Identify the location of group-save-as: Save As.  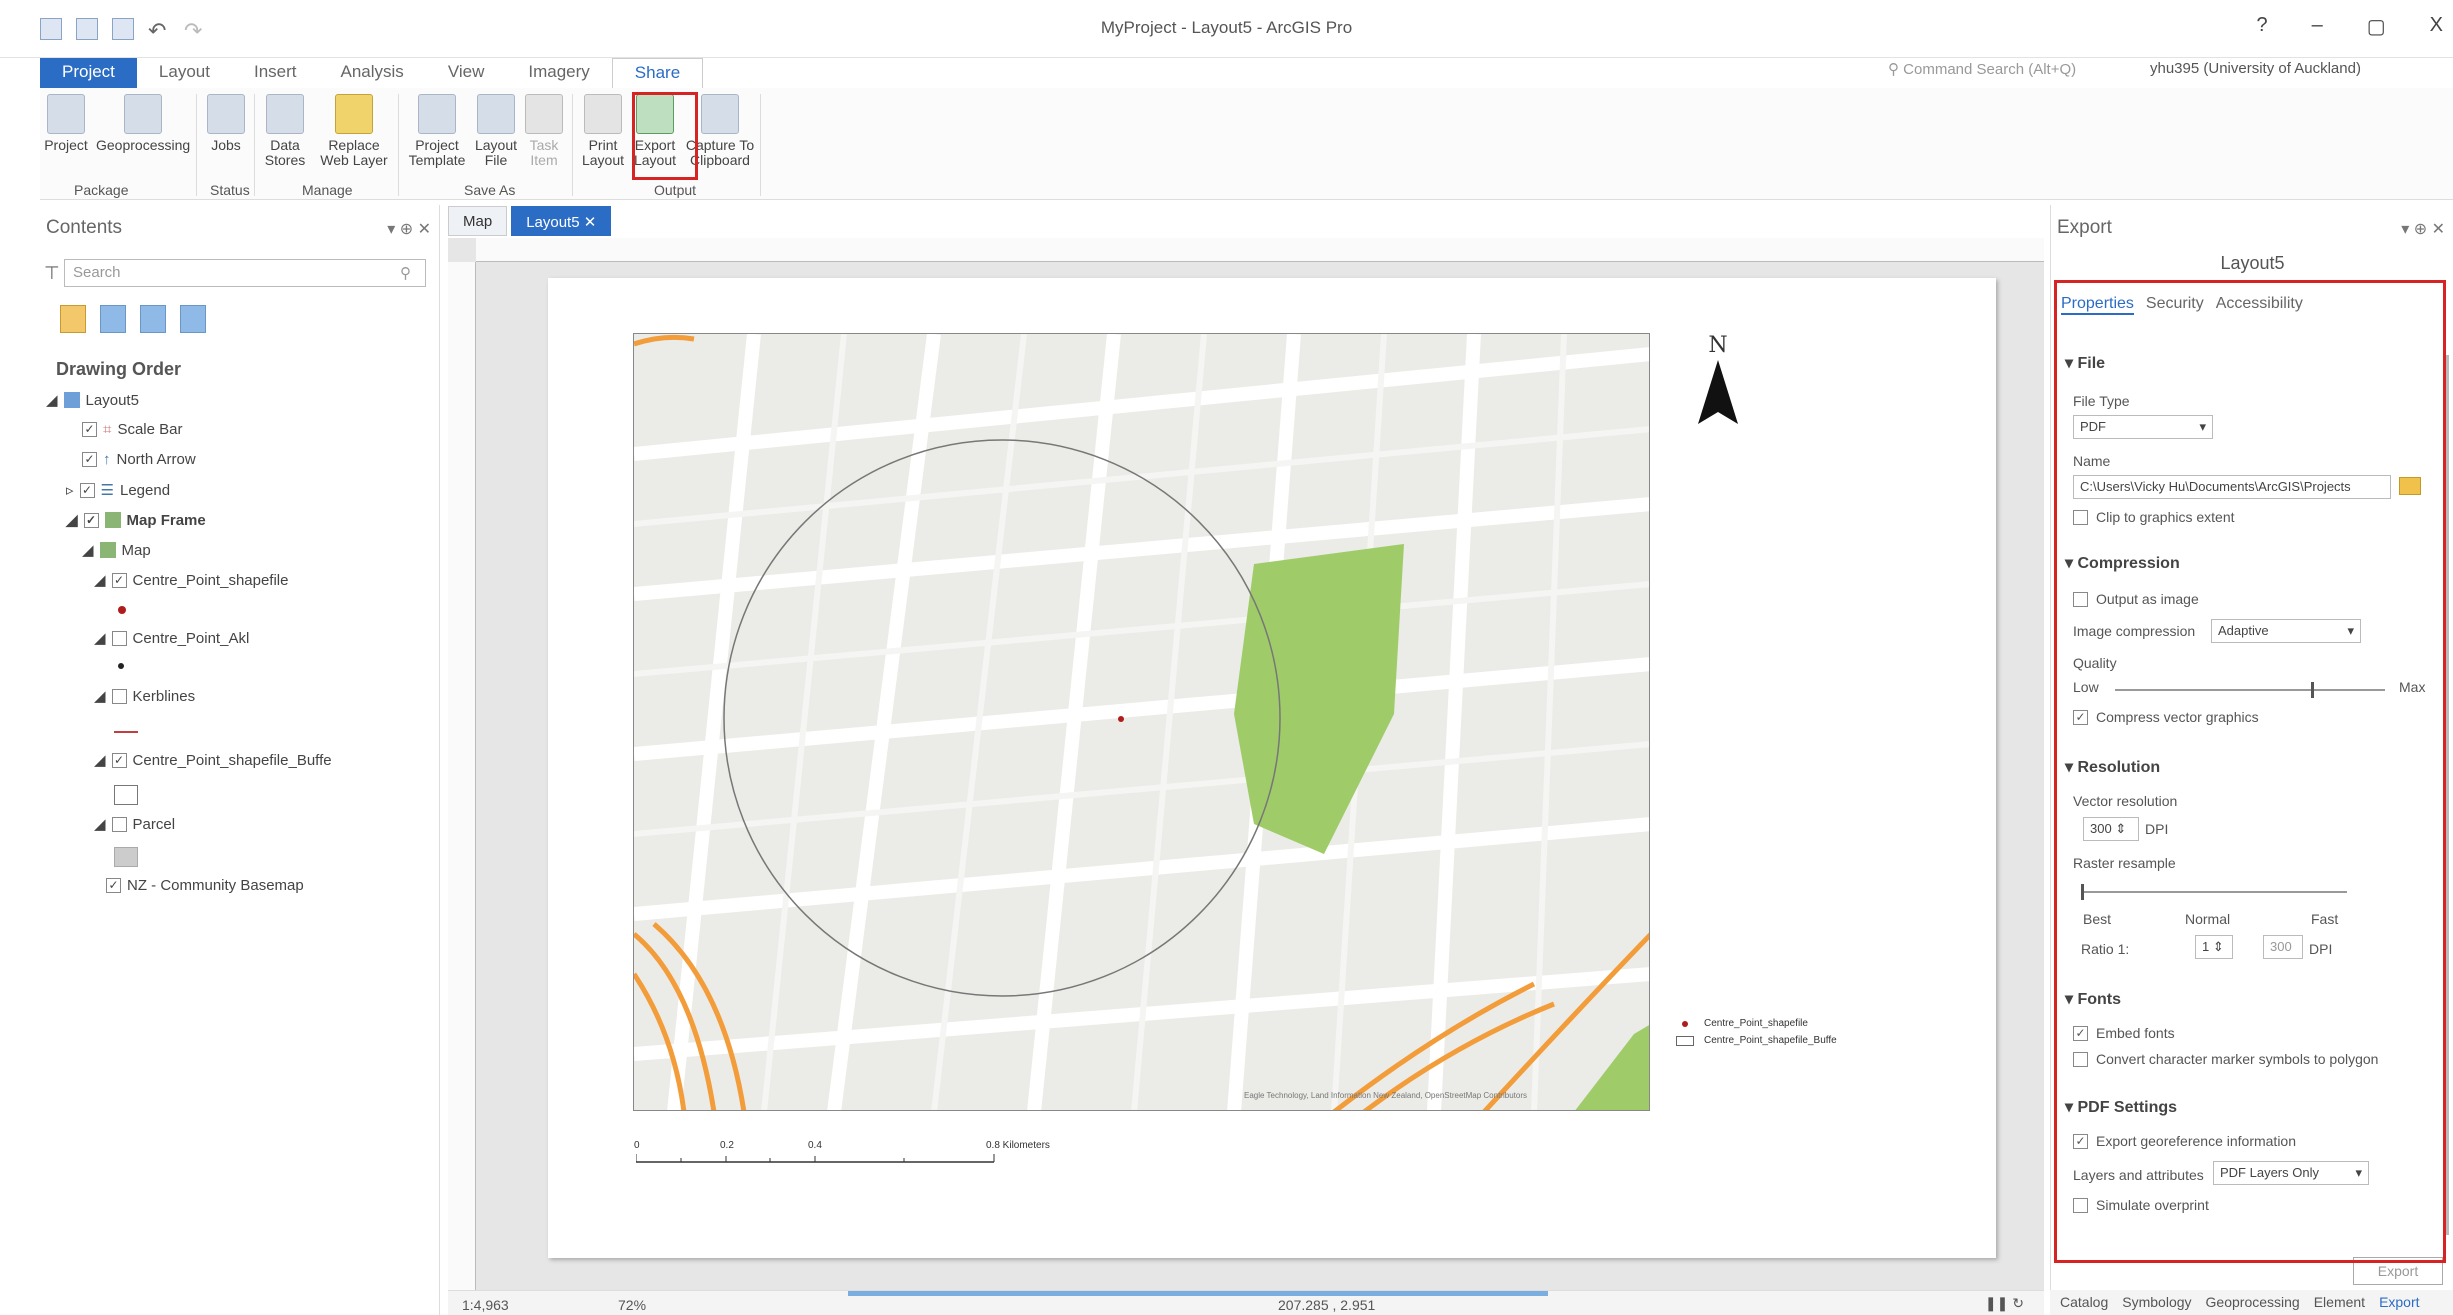
(490, 190).